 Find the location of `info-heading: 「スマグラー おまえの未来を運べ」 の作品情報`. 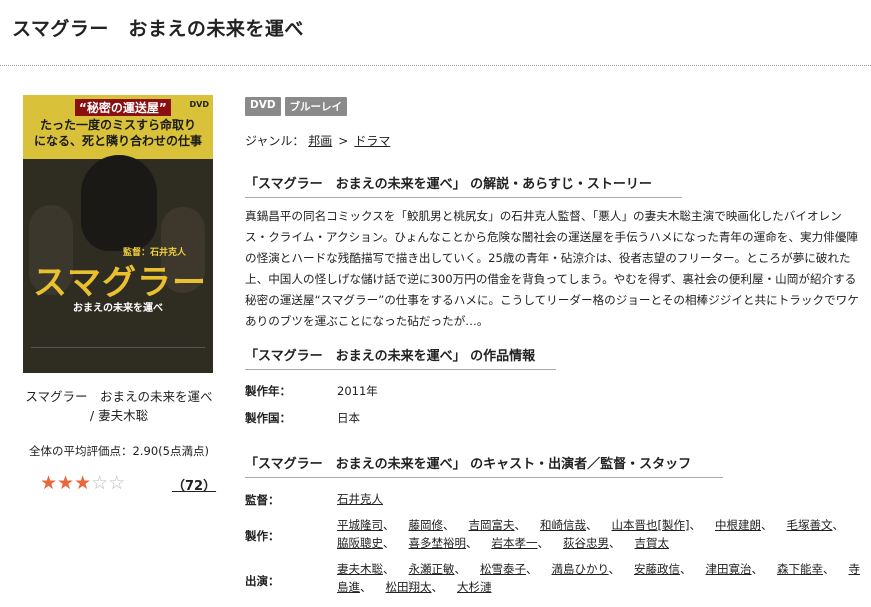

info-heading: 「スマグラー おまえの未来を運べ」 の作品情報 is located at coordinates (400, 357).